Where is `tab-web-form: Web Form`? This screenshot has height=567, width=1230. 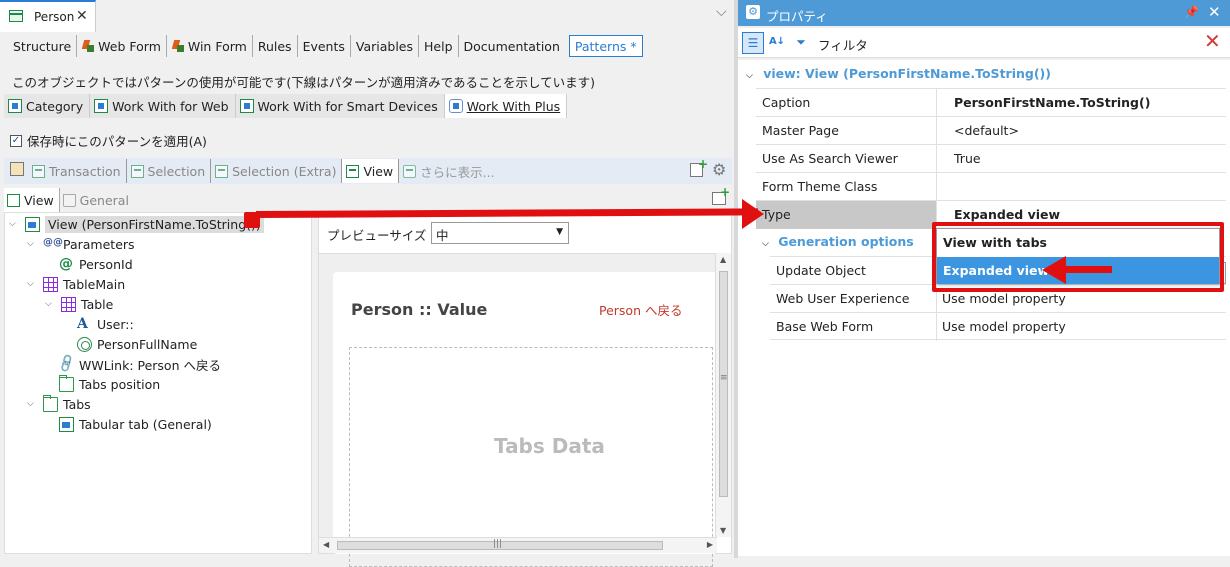 tab-web-form: Web Form is located at coordinates (122, 46).